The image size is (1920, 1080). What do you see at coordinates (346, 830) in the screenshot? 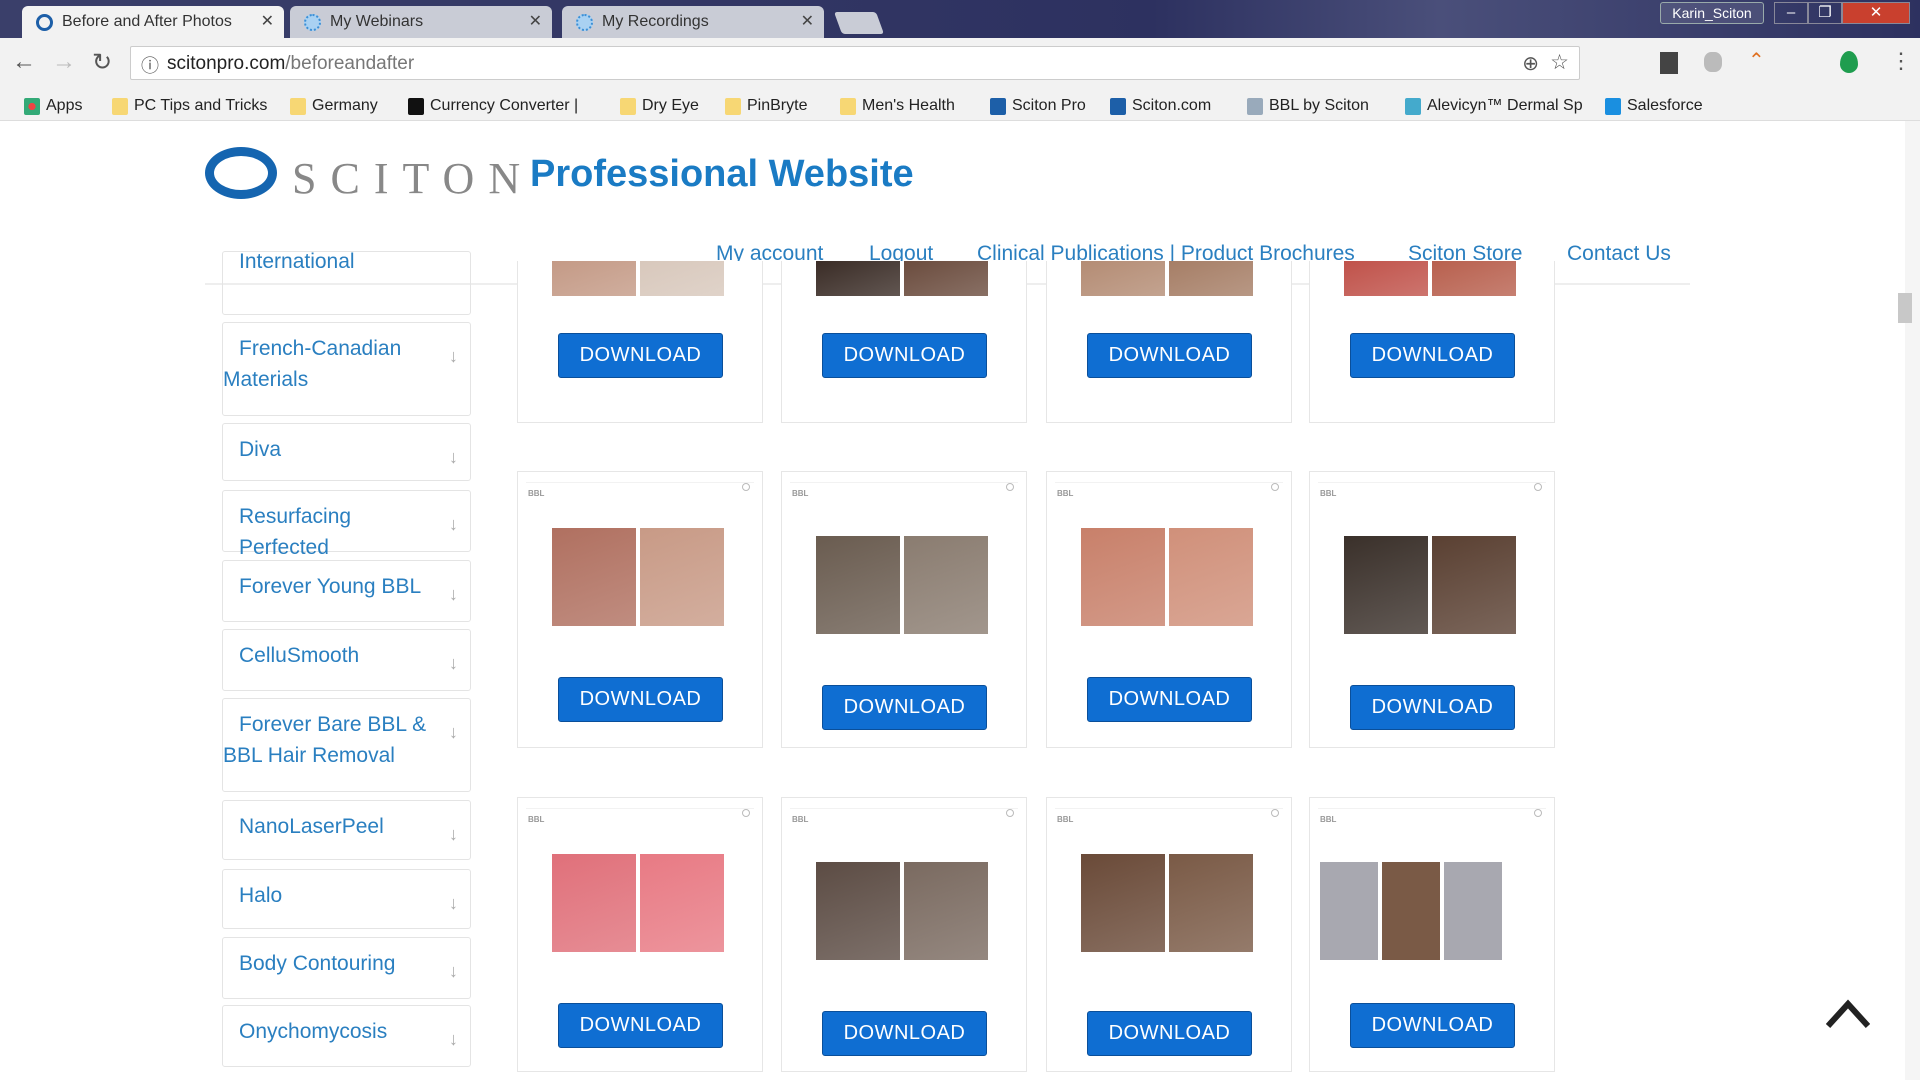
I see `sidebar-item: NanoLaserPeel ↓` at bounding box center [346, 830].